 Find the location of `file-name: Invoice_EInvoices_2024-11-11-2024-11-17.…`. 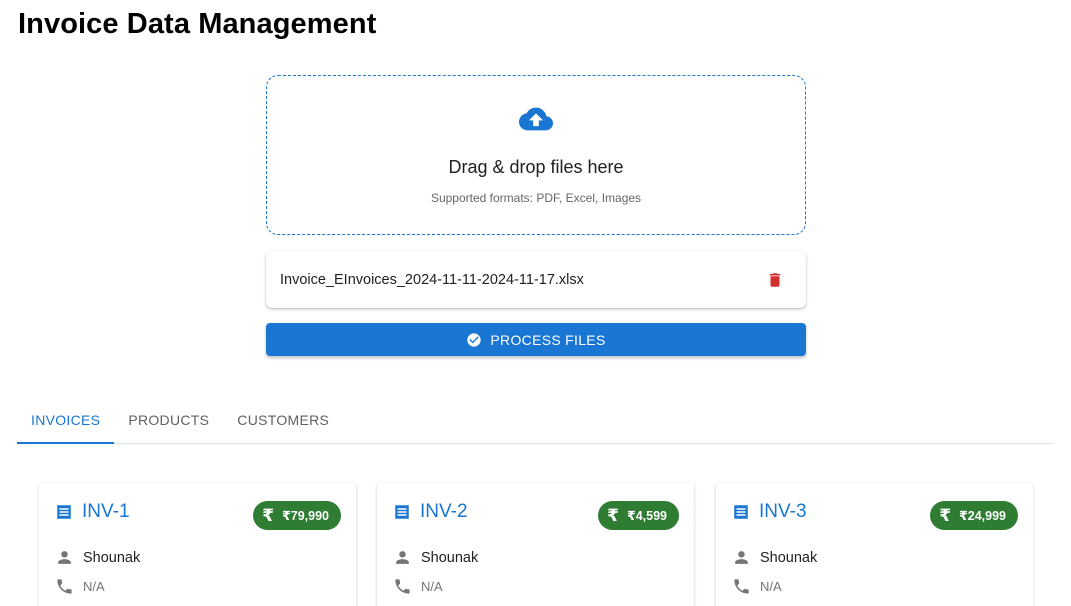

file-name: Invoice_EInvoices_2024-11-11-2024-11-17.… is located at coordinates (432, 279).